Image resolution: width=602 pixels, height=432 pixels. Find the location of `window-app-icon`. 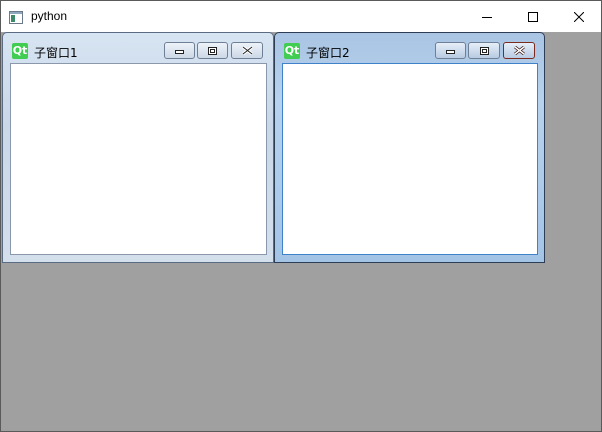

window-app-icon is located at coordinates (16, 16).